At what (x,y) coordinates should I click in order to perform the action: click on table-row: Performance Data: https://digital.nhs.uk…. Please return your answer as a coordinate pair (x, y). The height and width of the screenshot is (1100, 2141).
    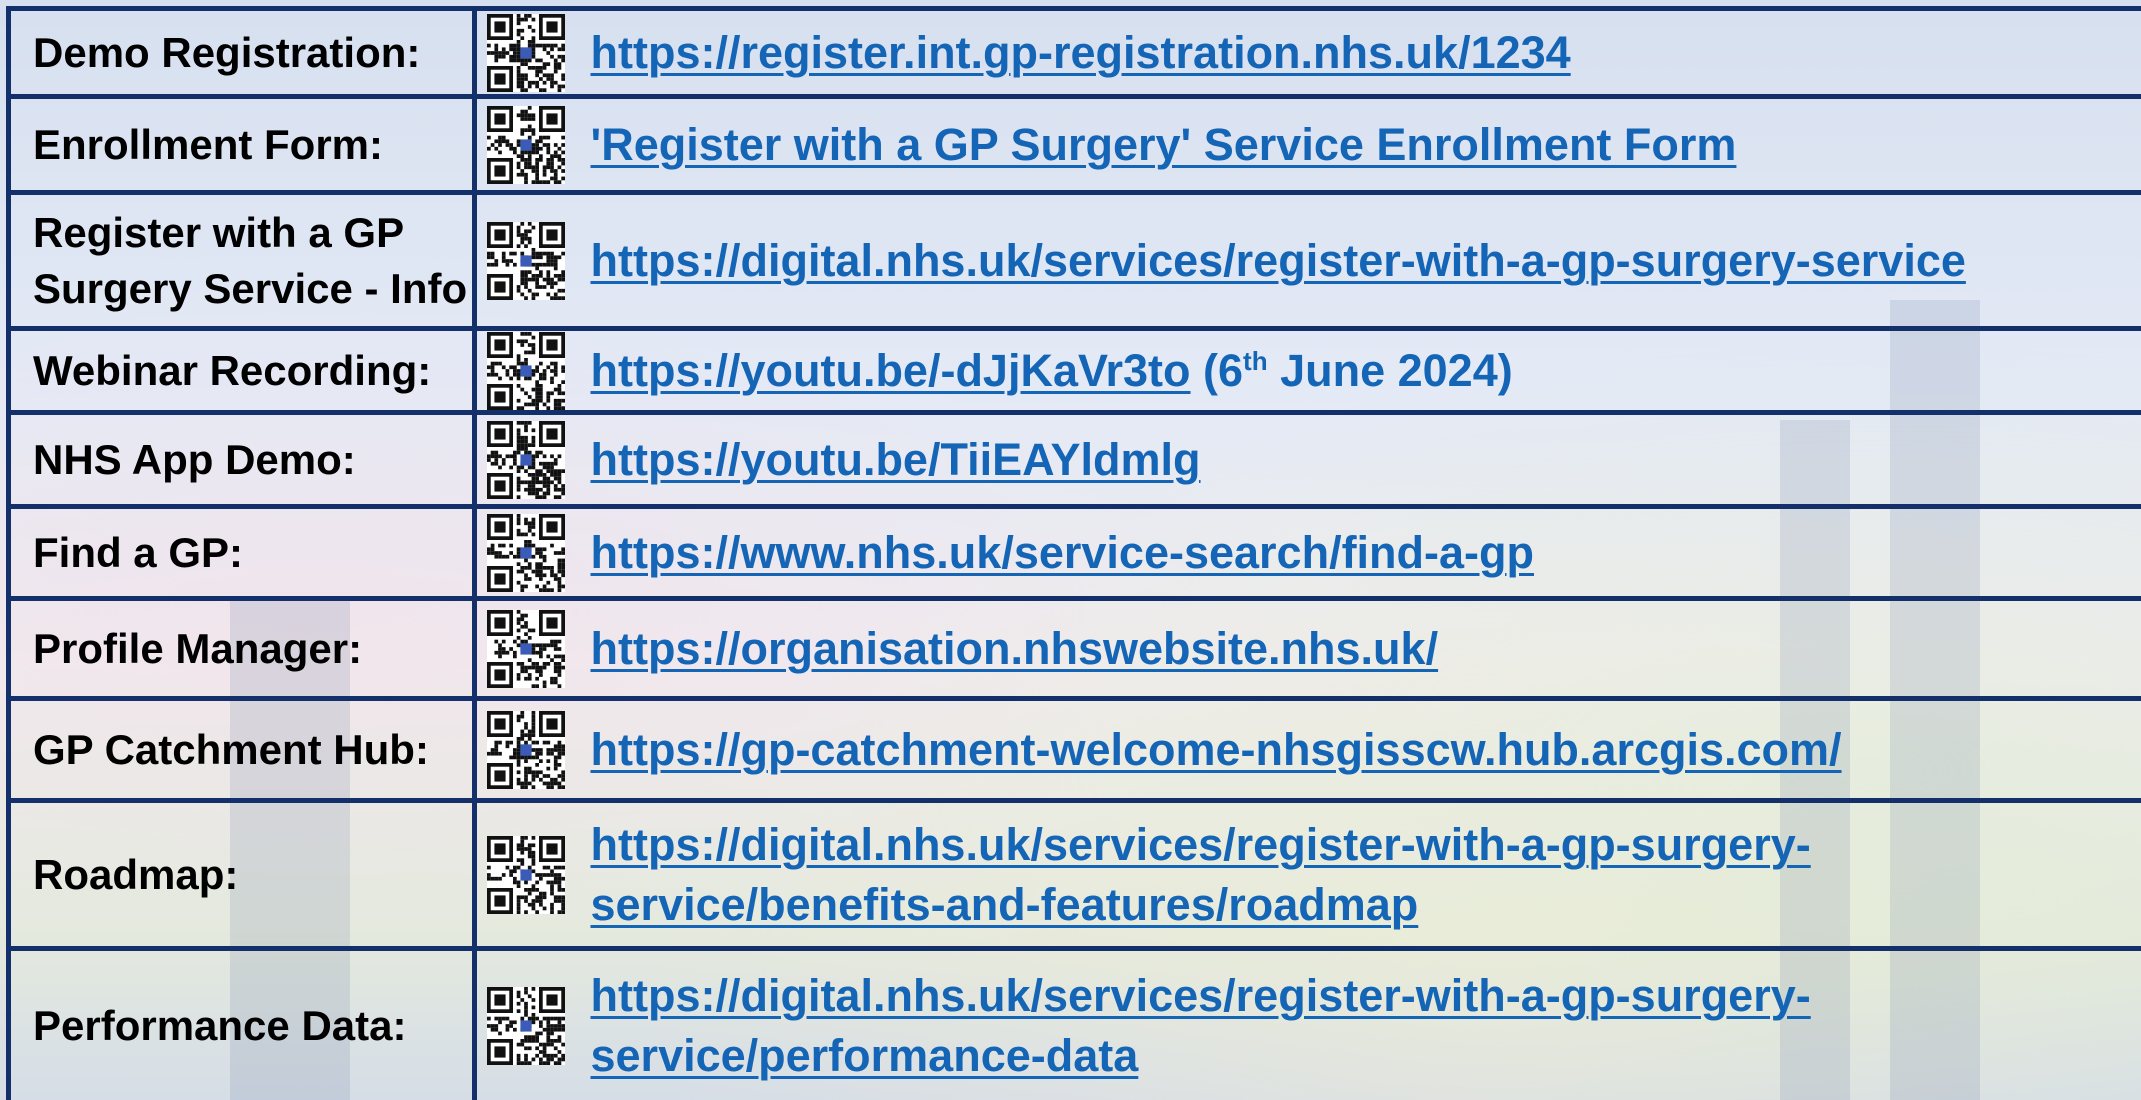
    Looking at the image, I should click on (1073, 1023).